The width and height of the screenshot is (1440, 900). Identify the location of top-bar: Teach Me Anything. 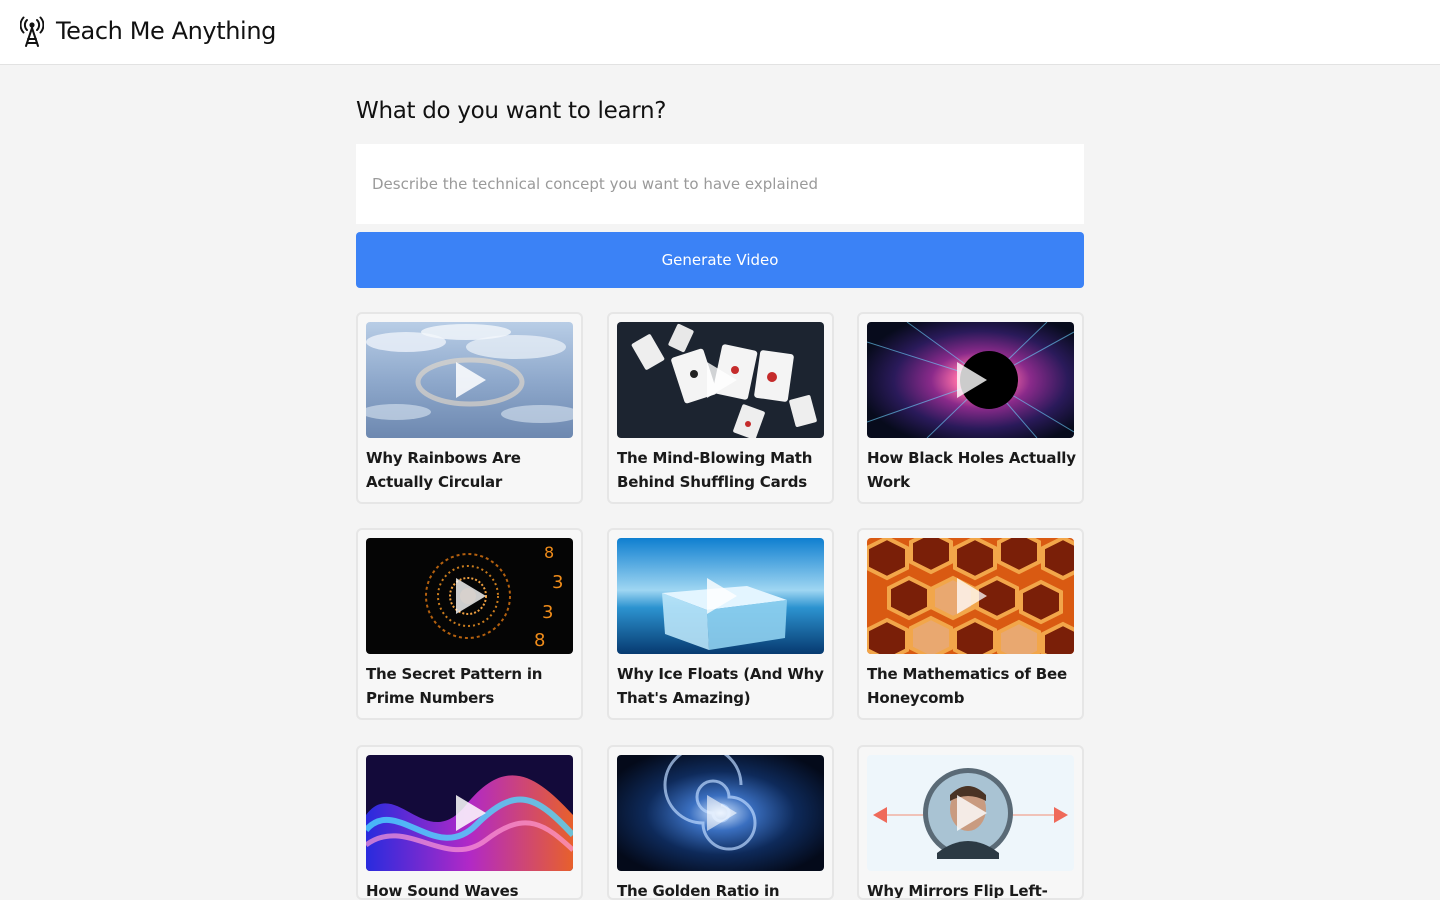
(720, 32).